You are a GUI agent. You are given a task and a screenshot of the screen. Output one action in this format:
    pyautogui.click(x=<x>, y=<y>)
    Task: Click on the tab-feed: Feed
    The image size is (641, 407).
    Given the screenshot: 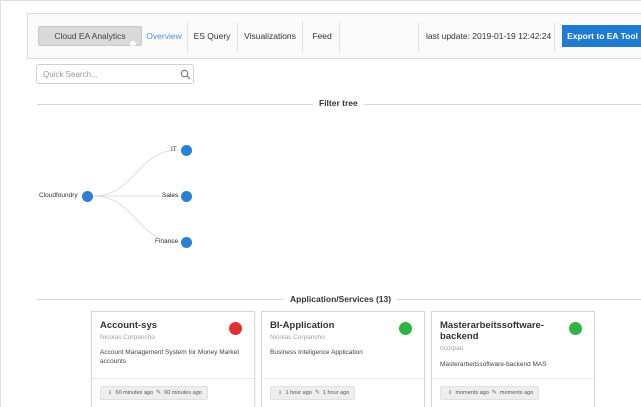 What is the action you would take?
    pyautogui.click(x=322, y=36)
    